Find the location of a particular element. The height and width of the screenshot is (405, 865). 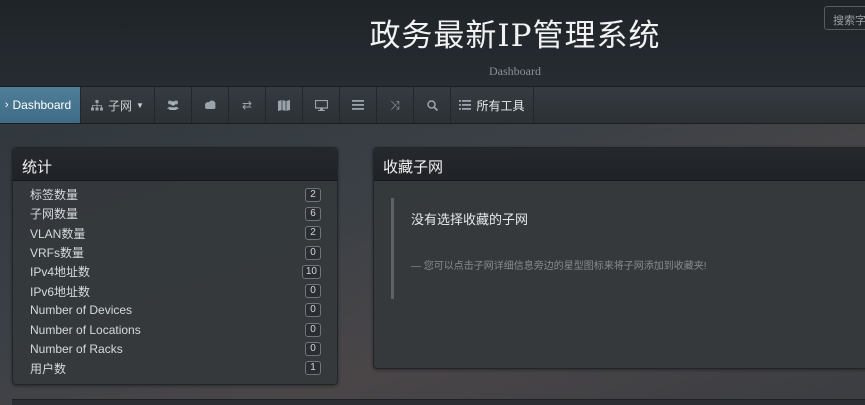

empty-favourites-title: 没有选择收藏的子网 is located at coordinates (470, 219).